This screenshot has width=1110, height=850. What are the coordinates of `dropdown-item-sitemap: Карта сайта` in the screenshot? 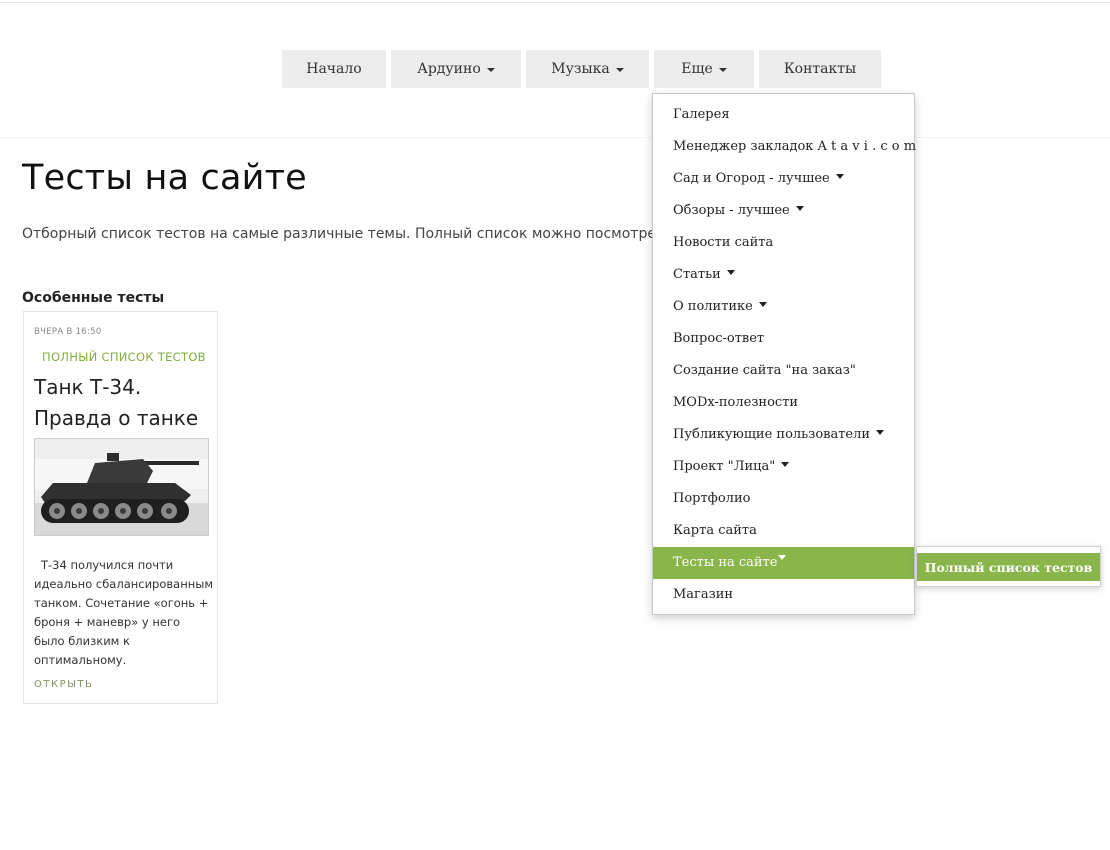 It's located at (783, 531).